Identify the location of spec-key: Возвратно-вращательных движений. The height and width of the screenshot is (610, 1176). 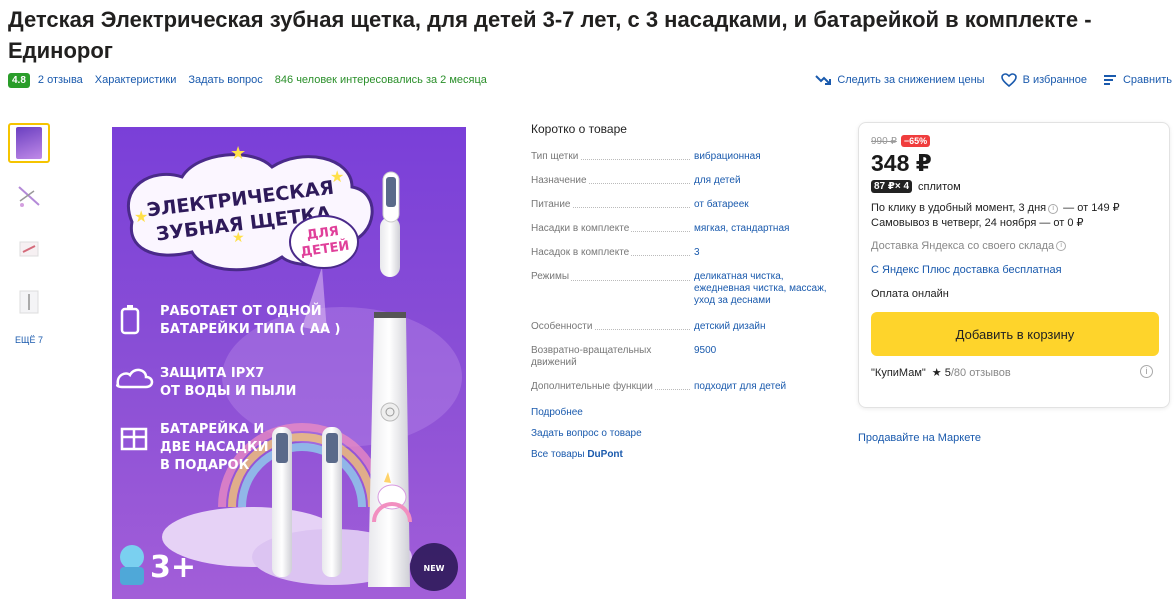
(591, 356).